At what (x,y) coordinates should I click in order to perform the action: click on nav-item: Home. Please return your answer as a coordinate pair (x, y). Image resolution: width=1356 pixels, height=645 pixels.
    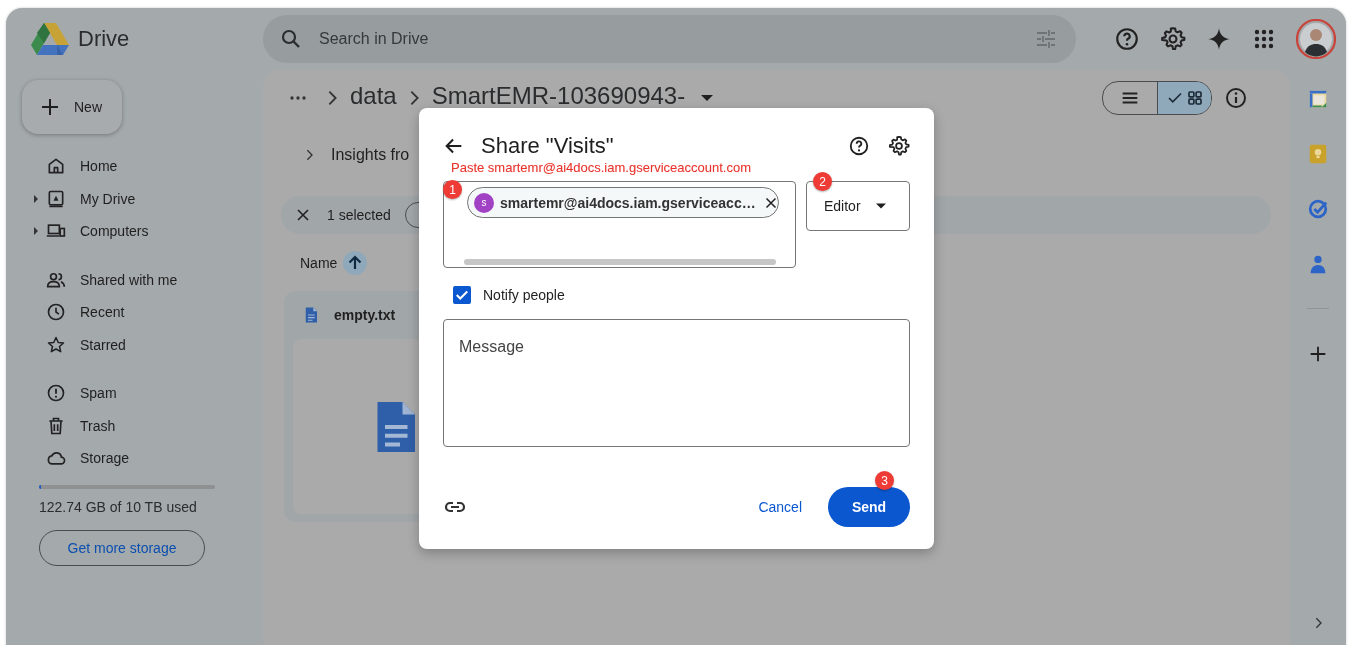
    Looking at the image, I should click on (134, 166).